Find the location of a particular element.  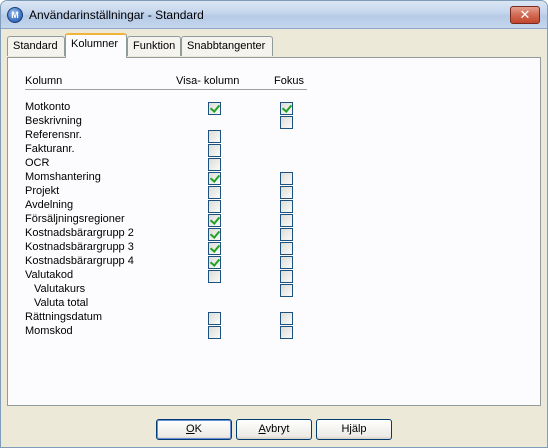

column-header-focus: Fokus is located at coordinates (289, 81).